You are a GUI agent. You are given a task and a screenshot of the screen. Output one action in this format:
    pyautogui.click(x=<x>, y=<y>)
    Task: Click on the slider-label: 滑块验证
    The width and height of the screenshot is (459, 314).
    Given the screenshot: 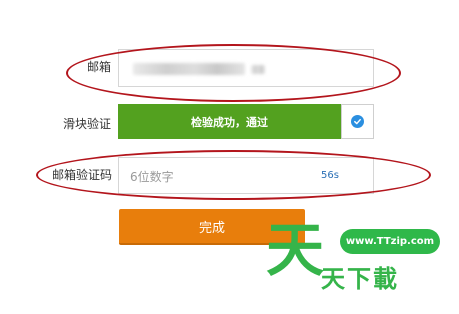 What is the action you would take?
    pyautogui.click(x=87, y=124)
    